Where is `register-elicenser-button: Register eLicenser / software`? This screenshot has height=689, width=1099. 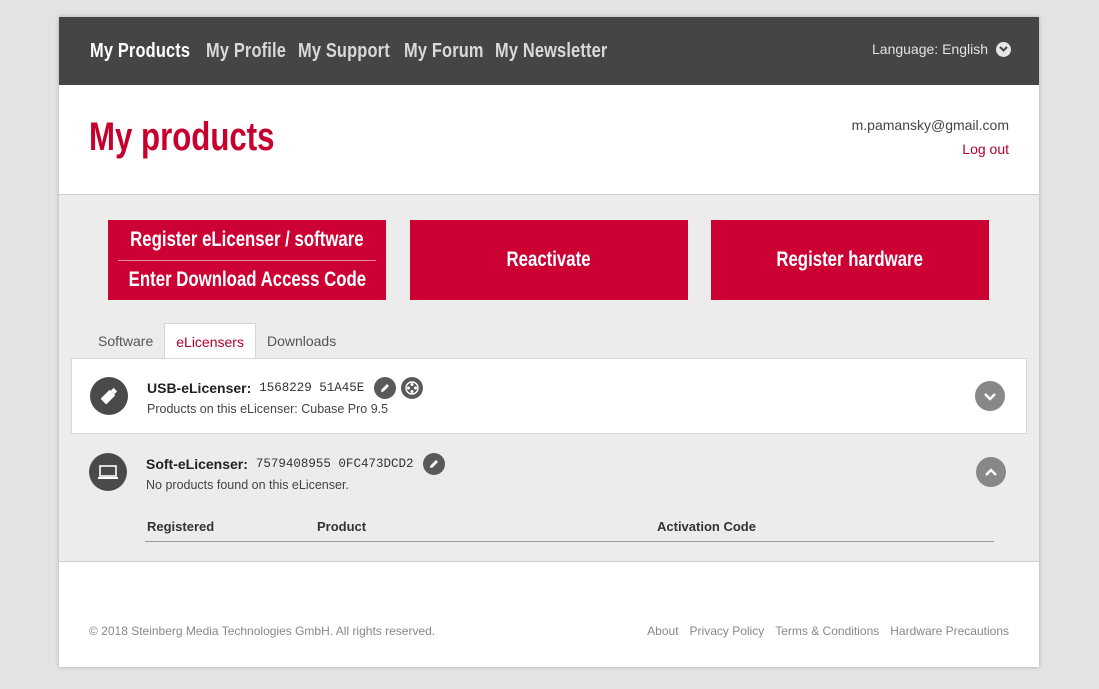
register-elicenser-button: Register eLicenser / software is located at coordinates (247, 240).